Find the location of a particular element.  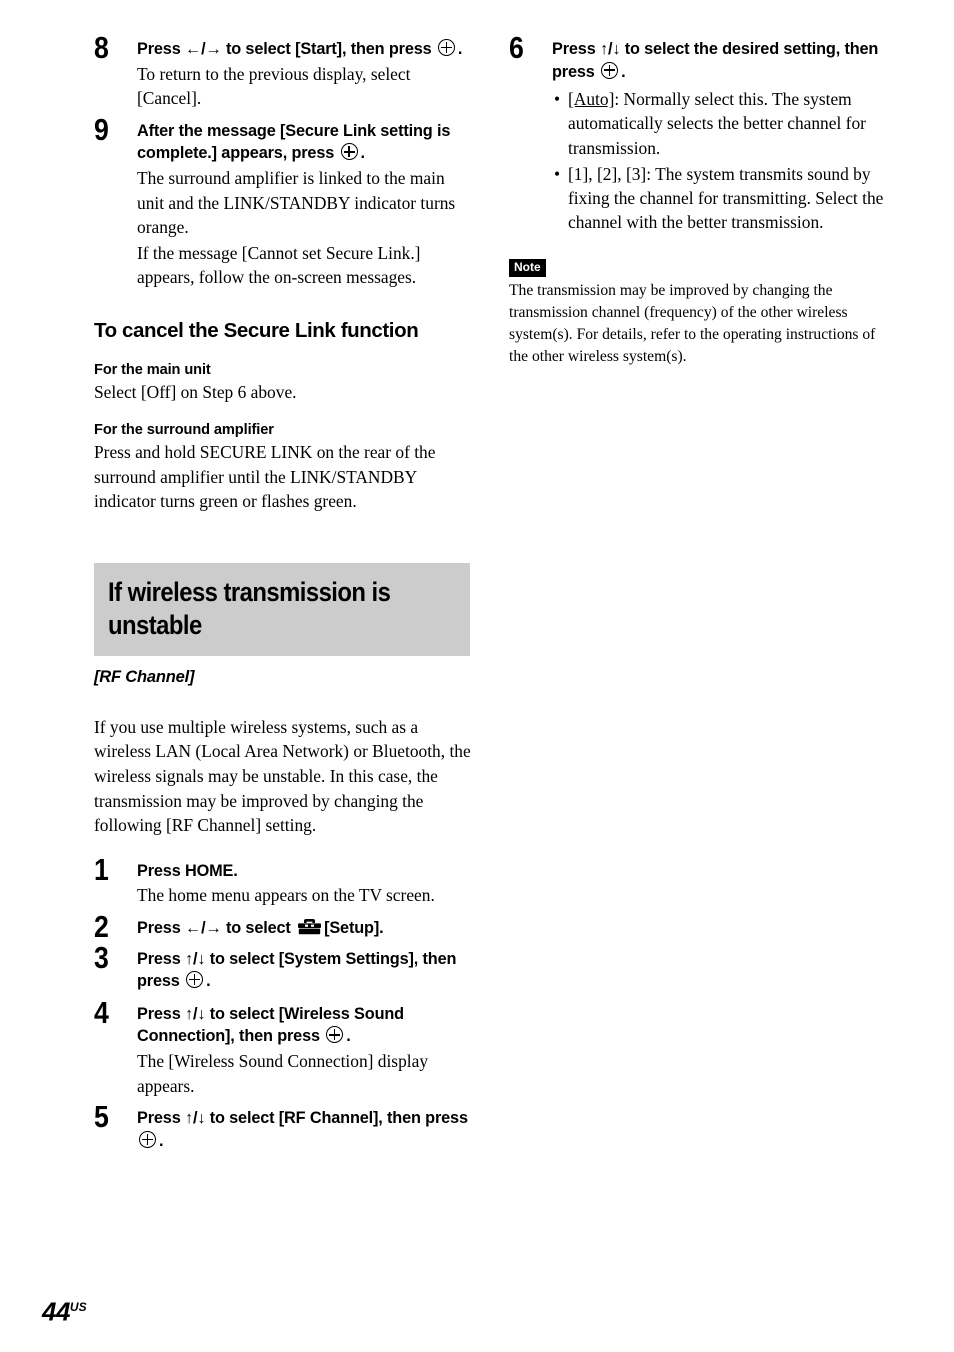

page-region-suffix: US is located at coordinates (78, 1307).